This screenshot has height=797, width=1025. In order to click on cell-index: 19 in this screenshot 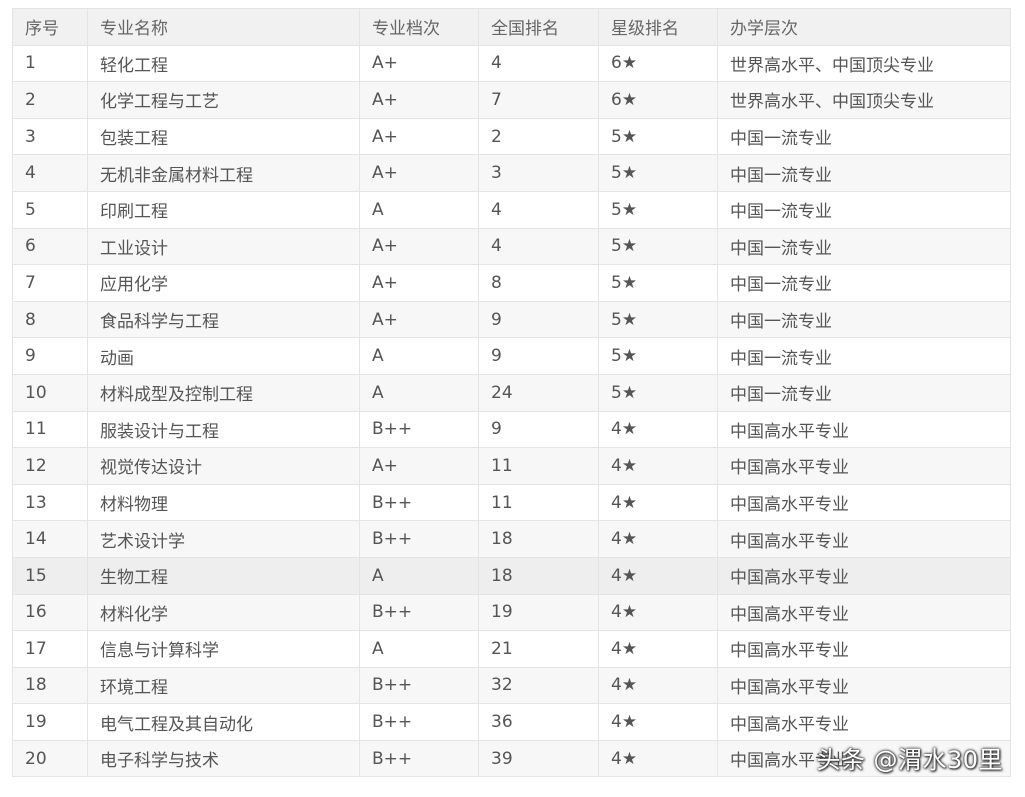, I will do `click(50, 722)`.